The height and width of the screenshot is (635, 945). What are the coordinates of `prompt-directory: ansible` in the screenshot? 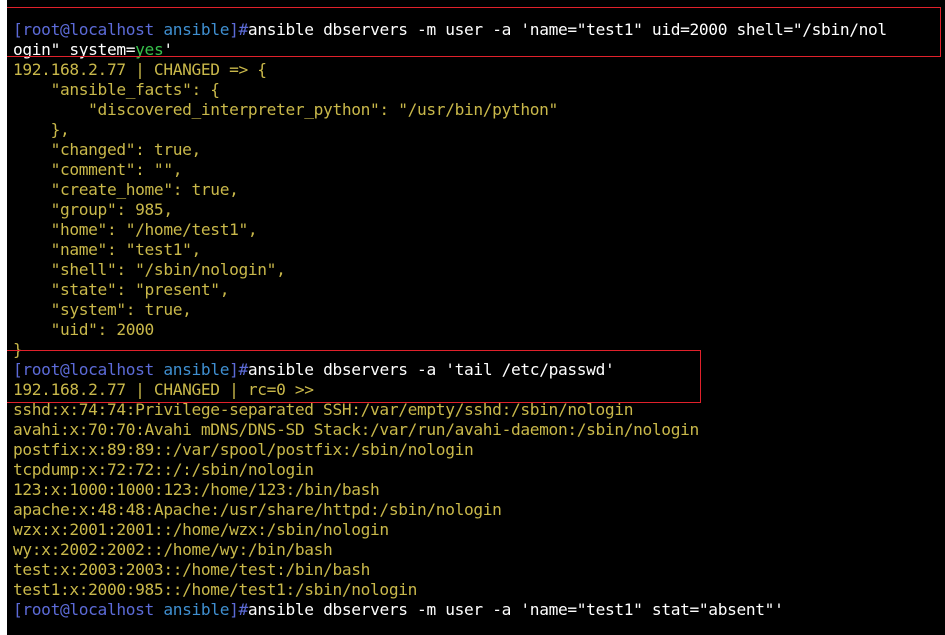 It's located at (196, 609).